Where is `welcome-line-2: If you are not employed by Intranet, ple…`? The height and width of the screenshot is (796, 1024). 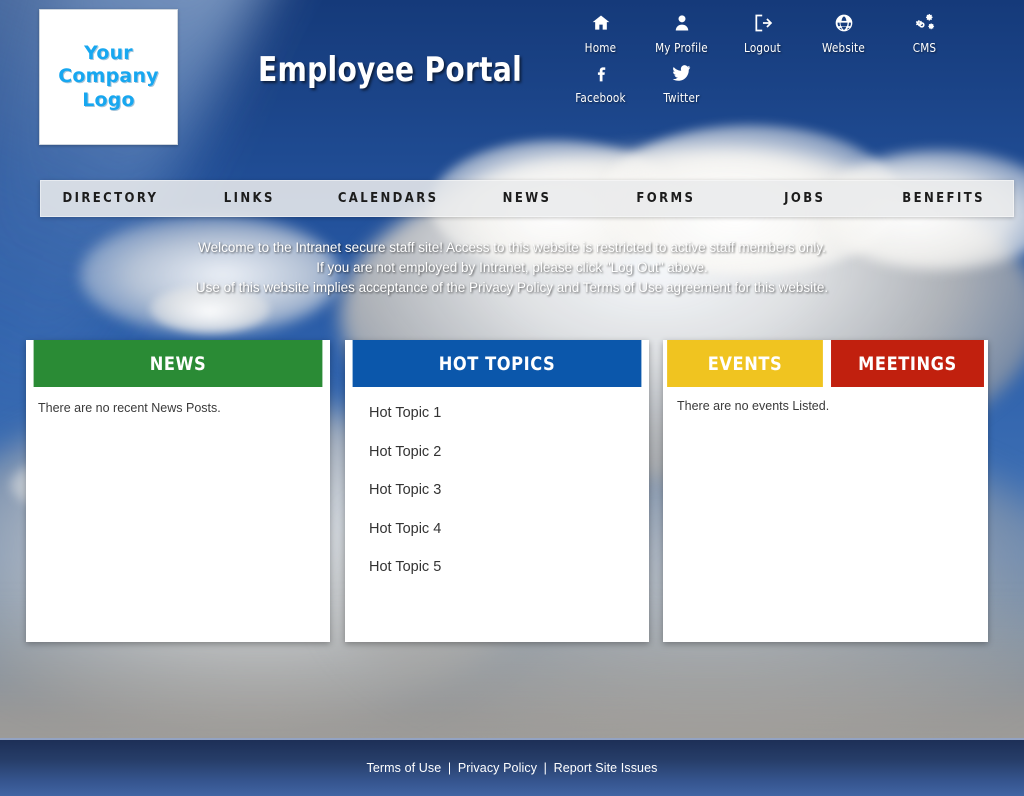
welcome-line-2: If you are not employed by Intranet, ple… is located at coordinates (512, 267).